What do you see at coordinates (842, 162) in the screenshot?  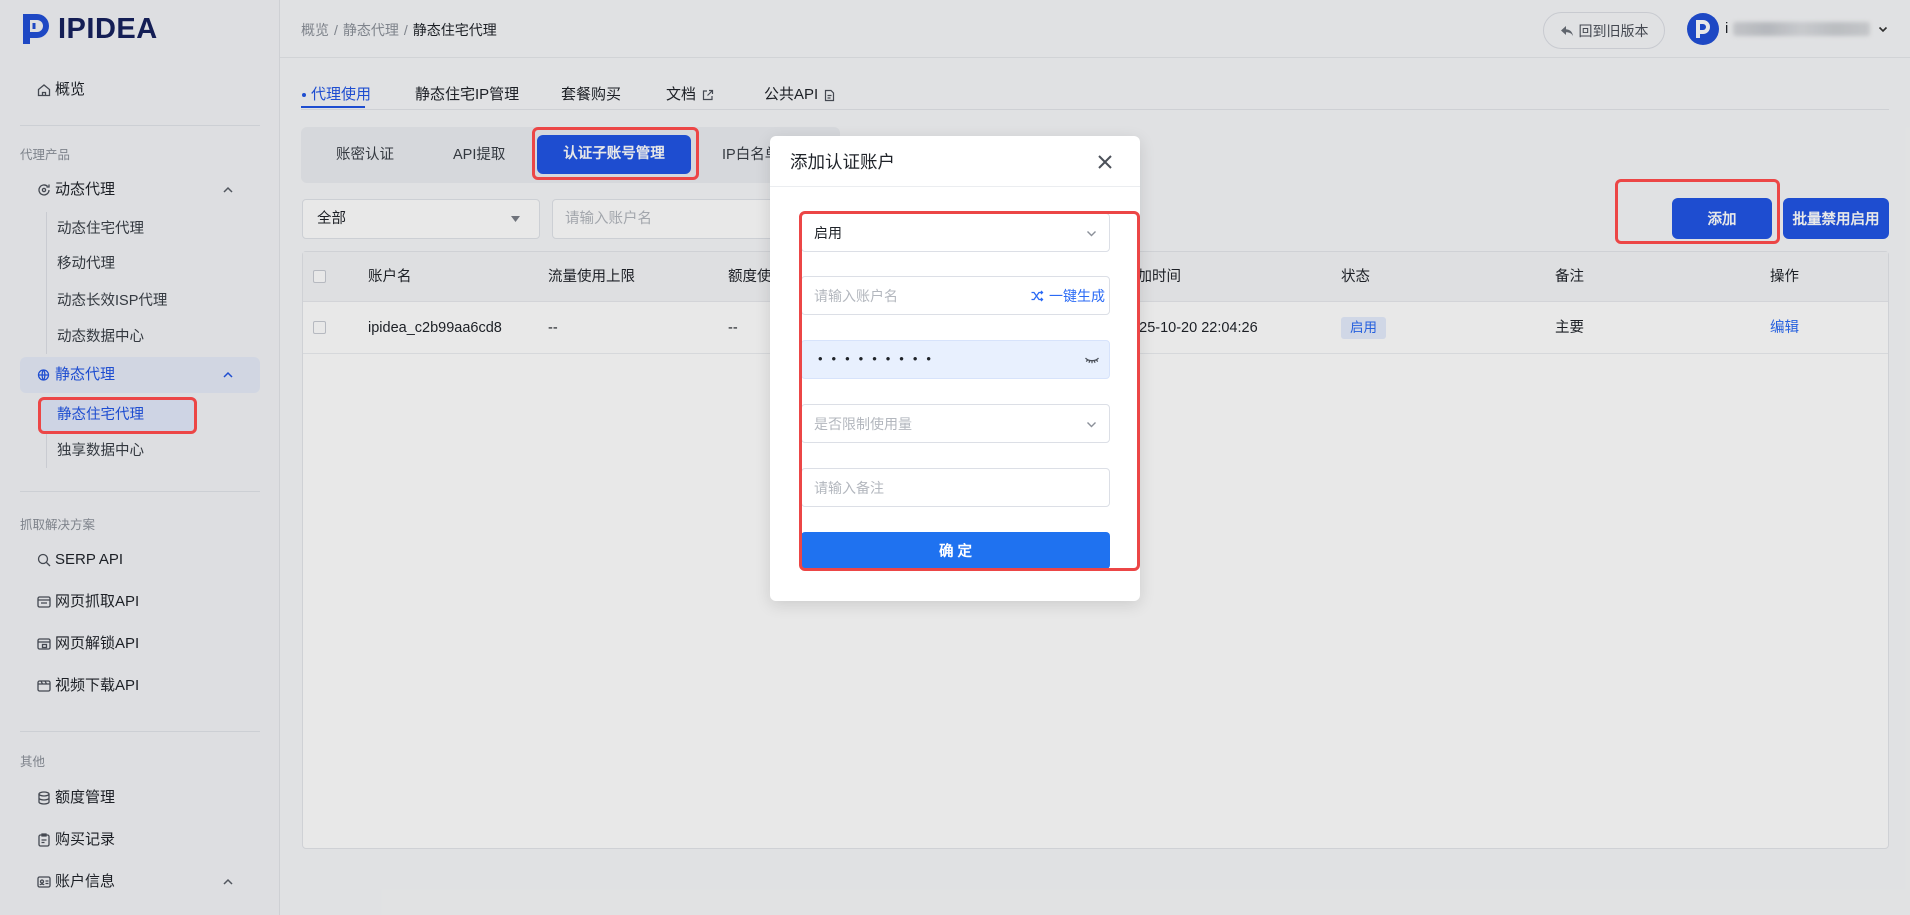 I see `dialog-title: 添加认证账户` at bounding box center [842, 162].